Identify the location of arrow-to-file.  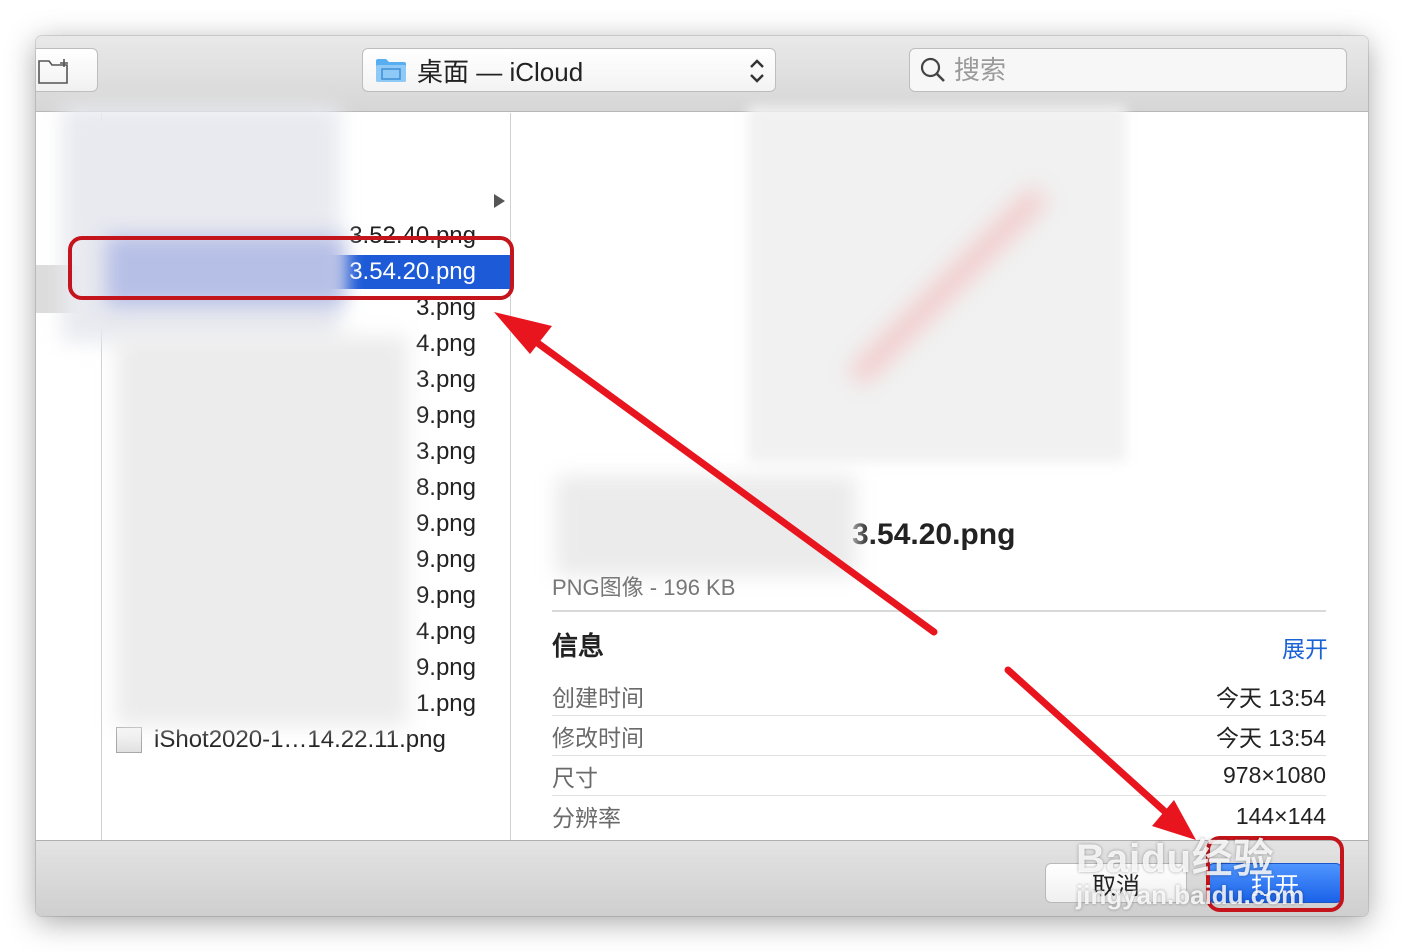
(716, 474).